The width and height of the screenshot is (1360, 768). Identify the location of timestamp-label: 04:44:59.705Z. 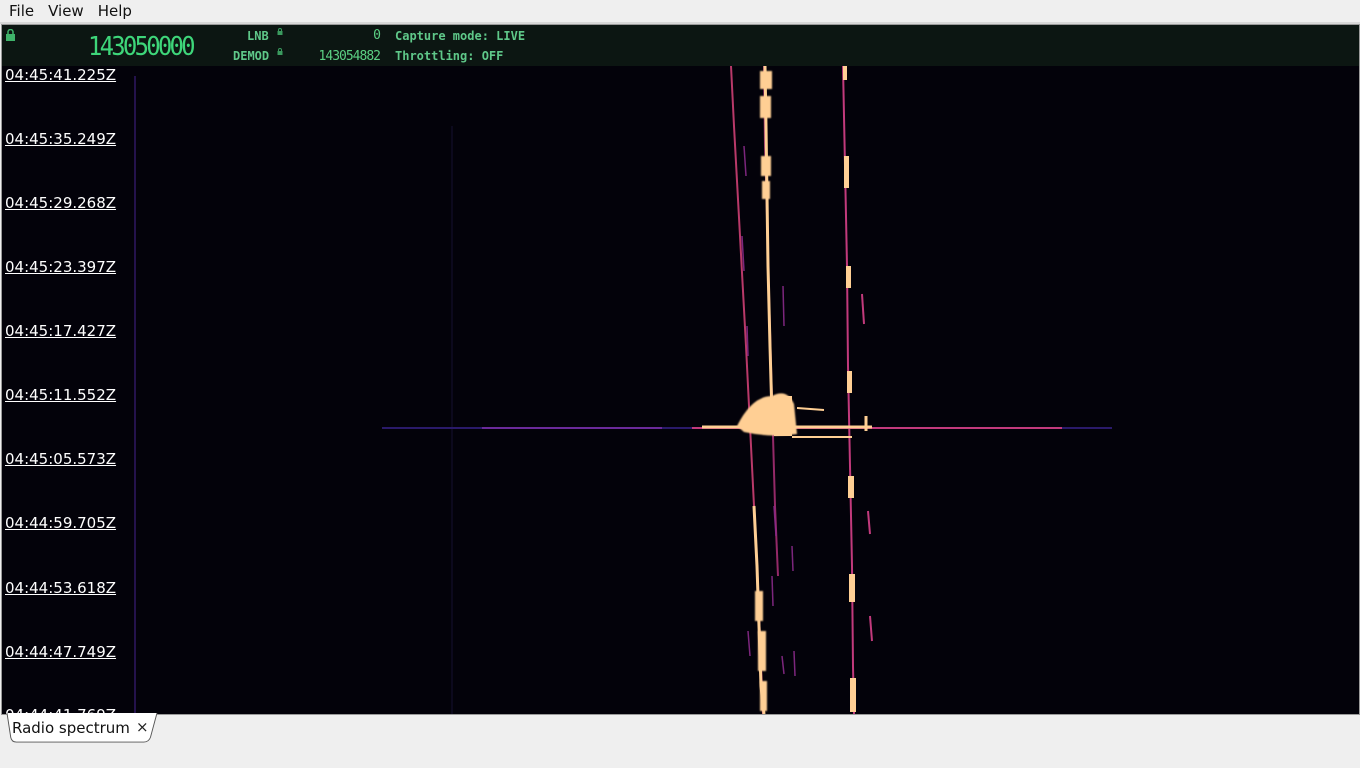
(61, 523).